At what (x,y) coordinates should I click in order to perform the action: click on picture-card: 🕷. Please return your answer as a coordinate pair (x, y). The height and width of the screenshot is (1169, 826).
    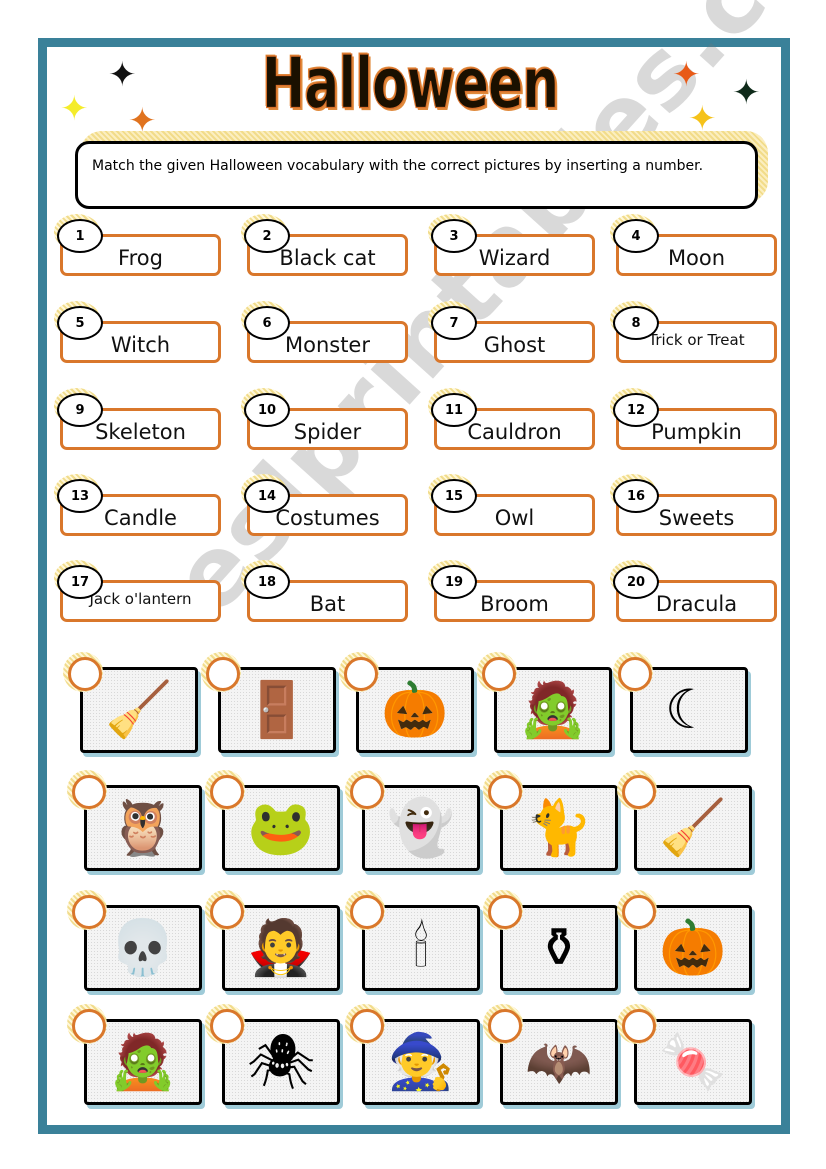
    Looking at the image, I should click on (272, 1055).